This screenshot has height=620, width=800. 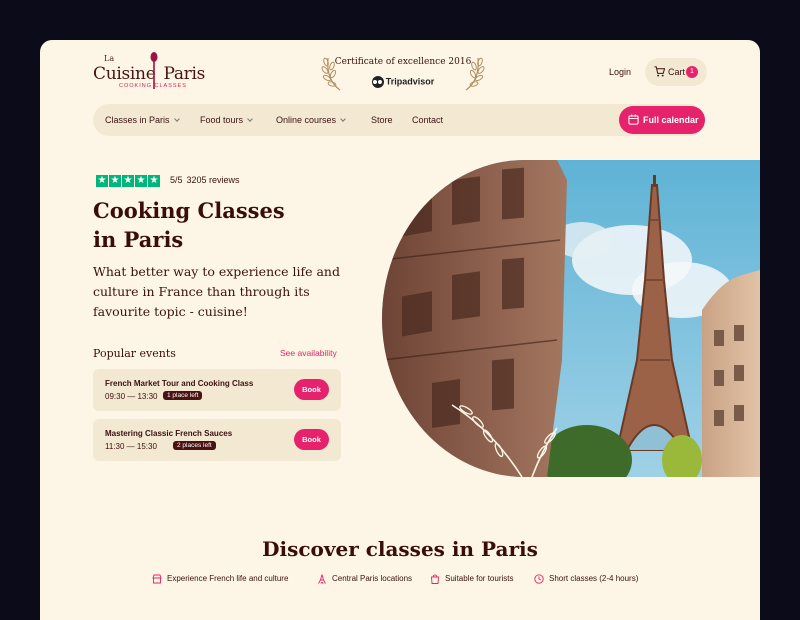 I want to click on availability-badge: 2 places left, so click(x=194, y=445).